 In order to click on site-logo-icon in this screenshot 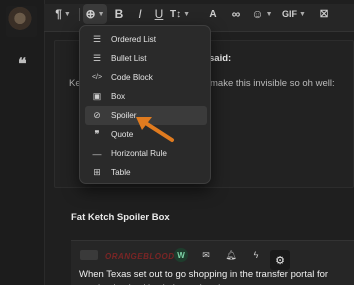, I will do `click(89, 255)`.